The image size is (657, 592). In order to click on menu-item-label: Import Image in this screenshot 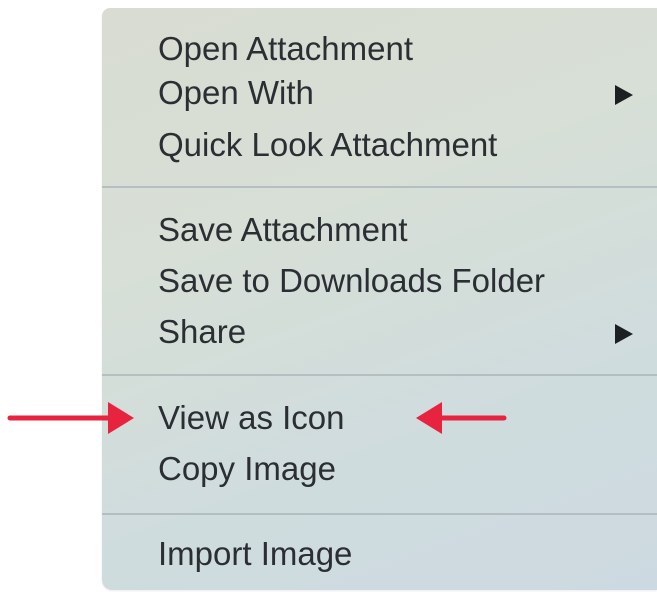, I will do `click(255, 553)`.